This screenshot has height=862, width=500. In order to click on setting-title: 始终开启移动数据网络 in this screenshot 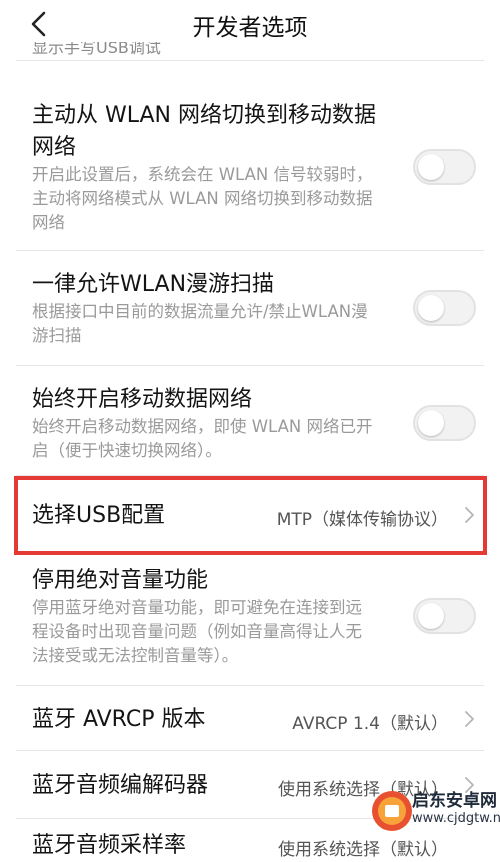, I will do `click(142, 399)`.